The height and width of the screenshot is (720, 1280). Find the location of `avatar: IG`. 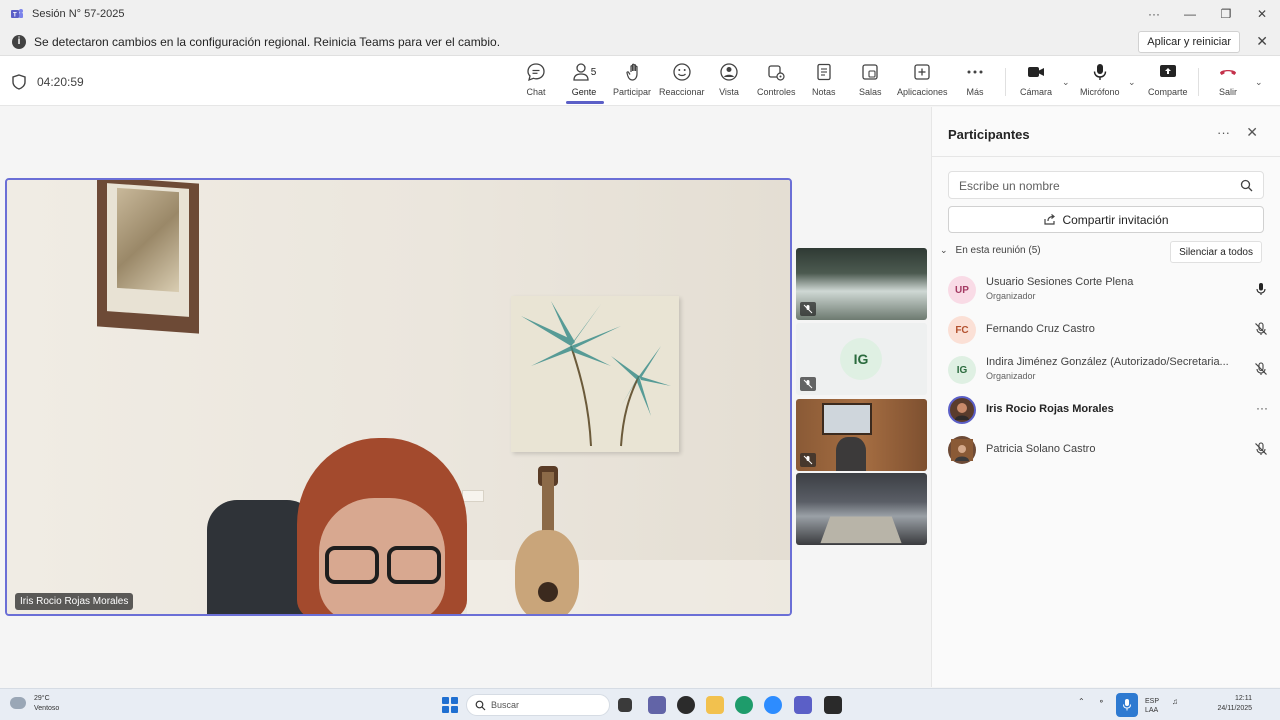

avatar: IG is located at coordinates (861, 359).